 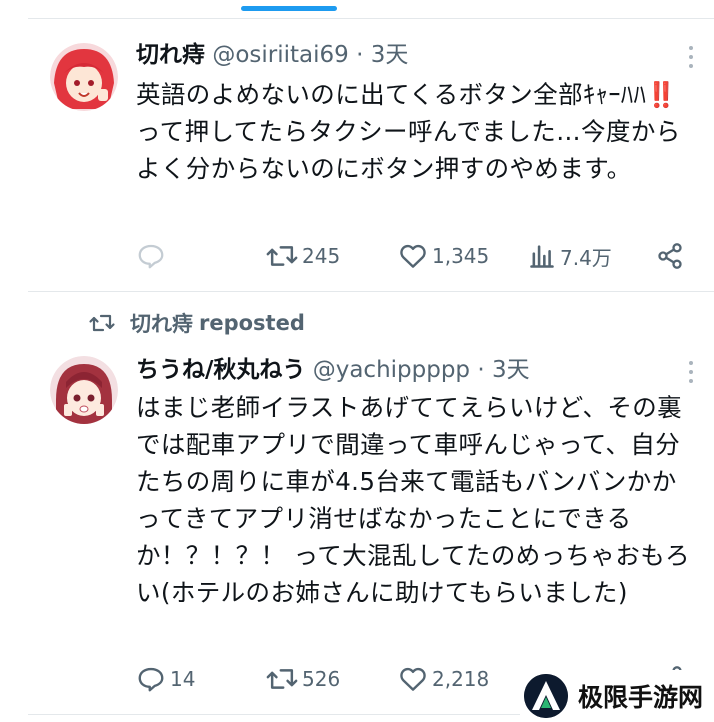 I want to click on repost-banner: 切れ痔 reposted, so click(x=196, y=323).